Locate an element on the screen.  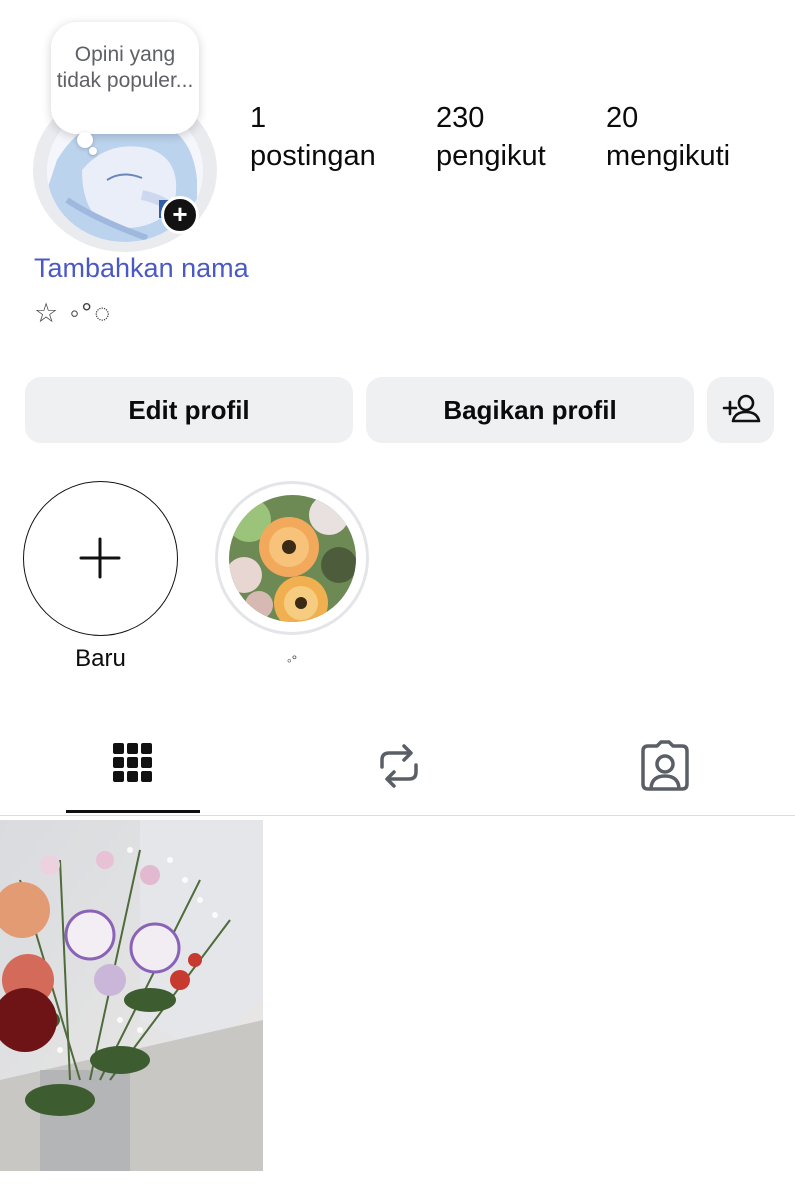
tagged-person-icon is located at coordinates (665, 765).